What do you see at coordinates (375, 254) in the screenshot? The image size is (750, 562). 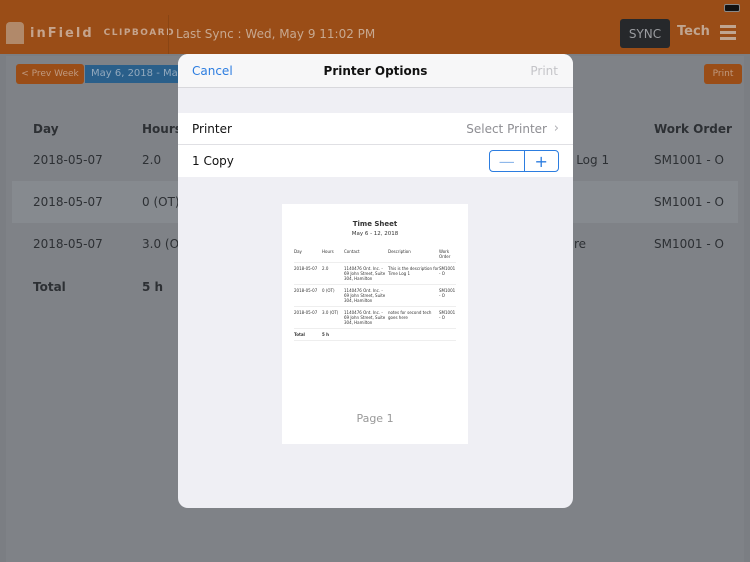 I see `preview-header-row: Day Hours Contact Description Work Order` at bounding box center [375, 254].